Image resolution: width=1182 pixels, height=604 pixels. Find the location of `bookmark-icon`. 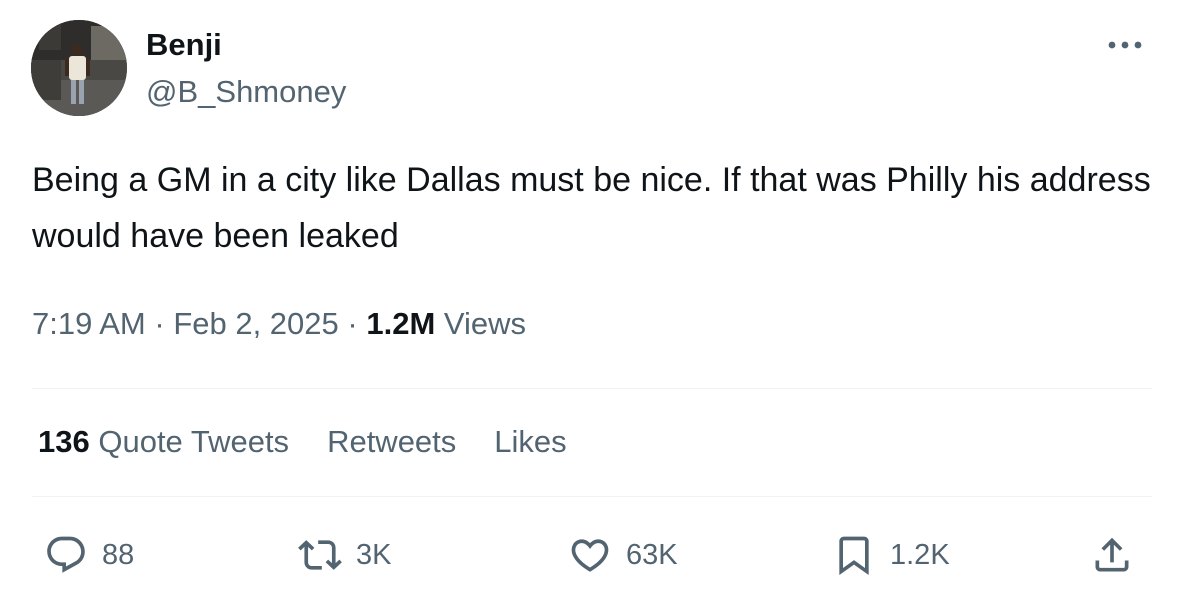

bookmark-icon is located at coordinates (854, 556).